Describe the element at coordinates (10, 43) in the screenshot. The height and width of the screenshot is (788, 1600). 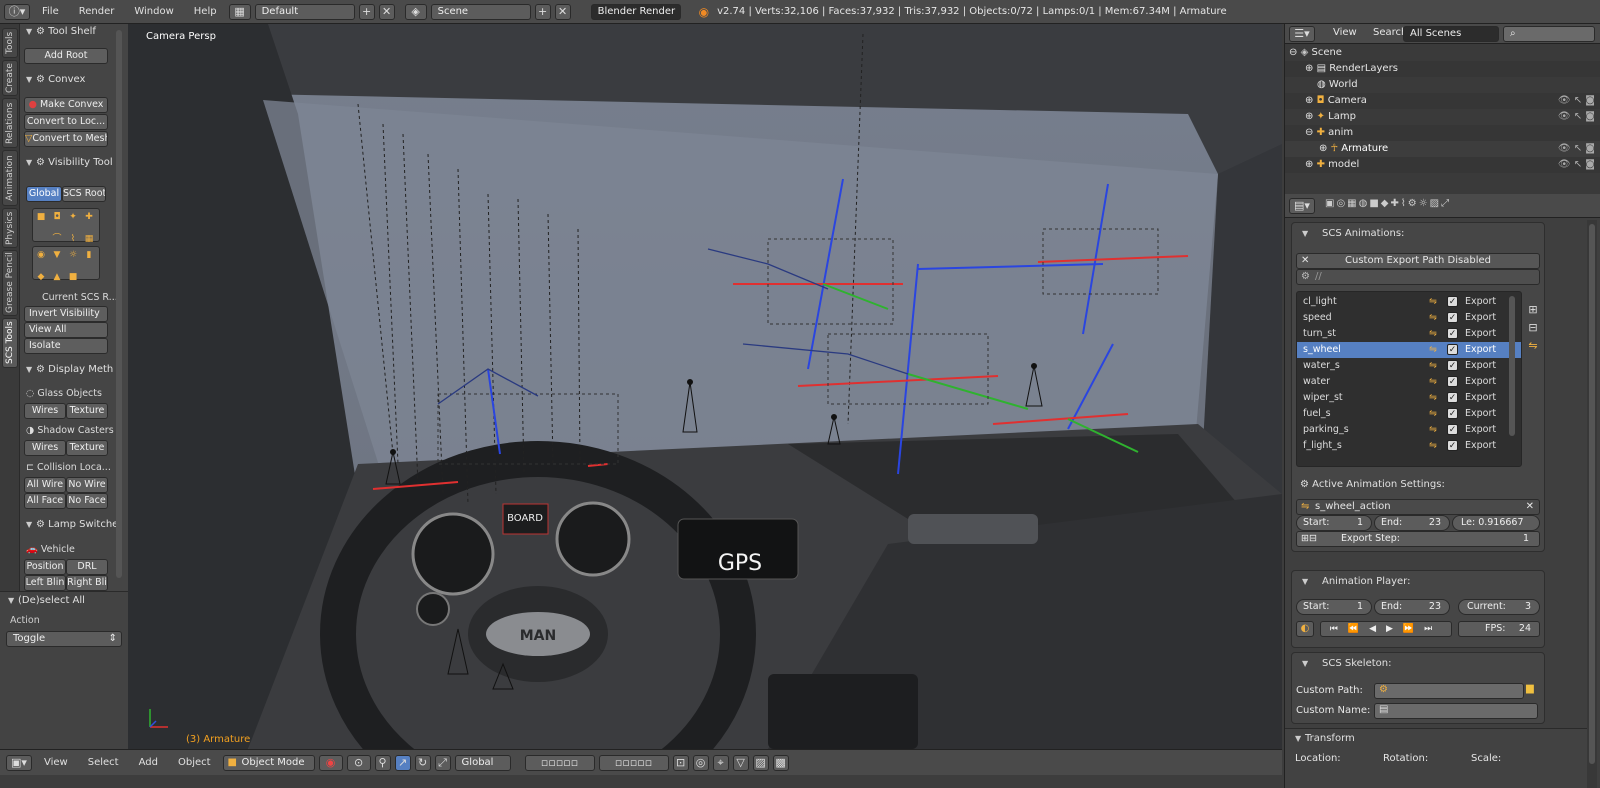
I see `tab-tools: Tools` at that location.